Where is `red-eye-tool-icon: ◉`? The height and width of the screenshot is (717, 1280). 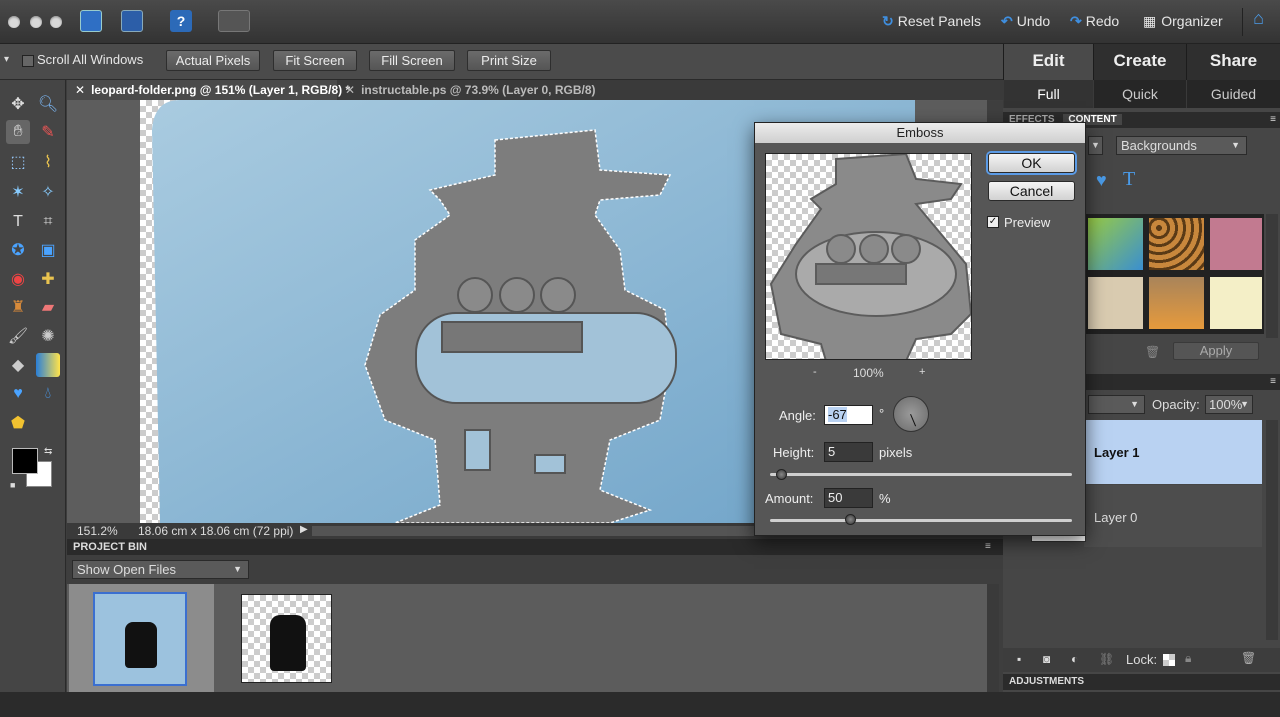
red-eye-tool-icon: ◉ is located at coordinates (18, 279).